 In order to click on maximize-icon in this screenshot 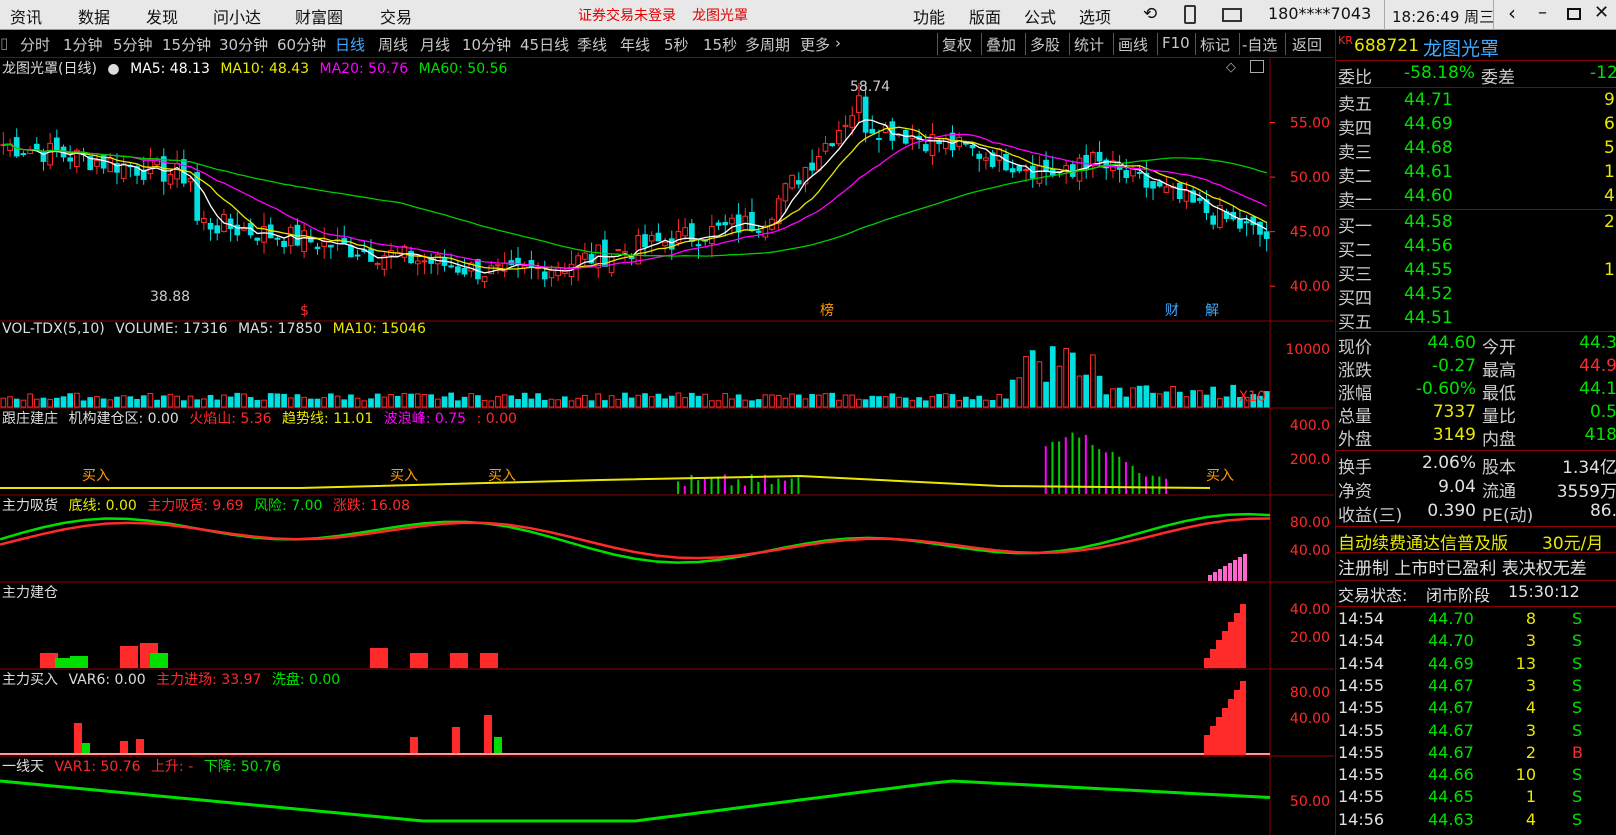, I will do `click(1574, 14)`.